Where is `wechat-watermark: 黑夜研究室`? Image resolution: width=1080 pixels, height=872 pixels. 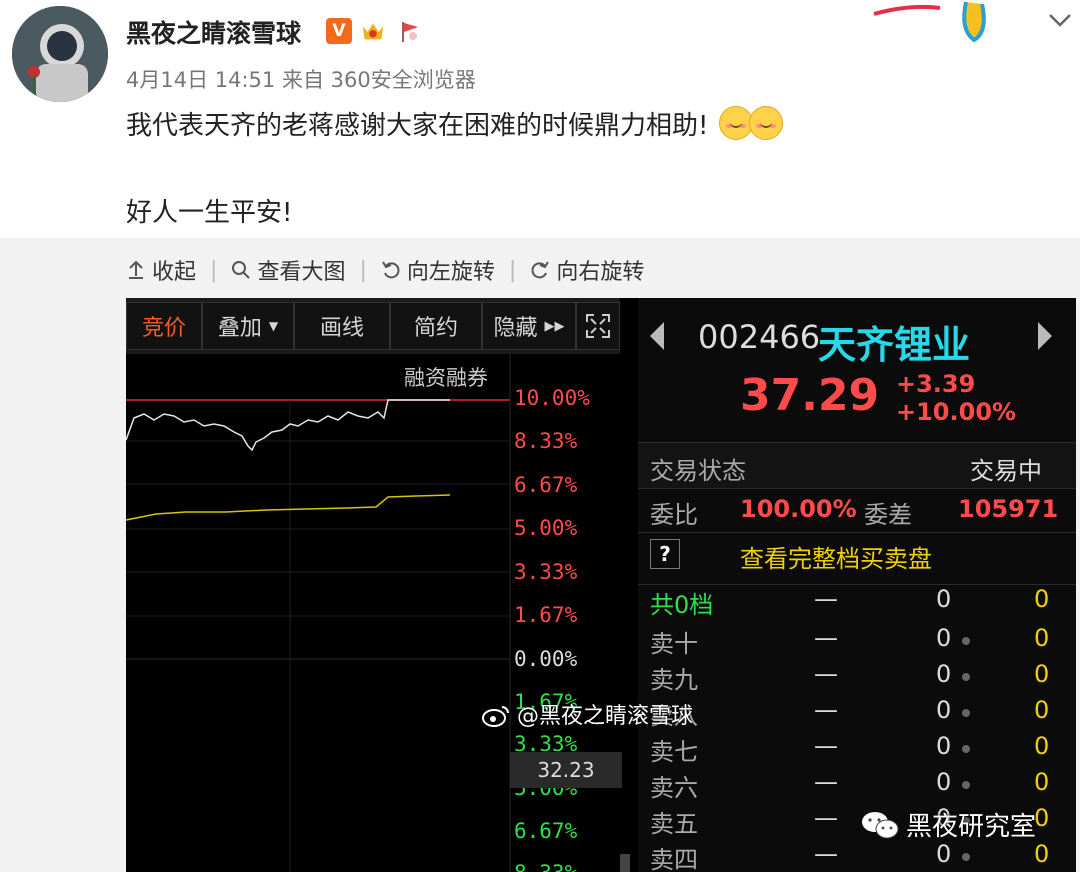
wechat-watermark: 黑夜研究室 is located at coordinates (948, 824).